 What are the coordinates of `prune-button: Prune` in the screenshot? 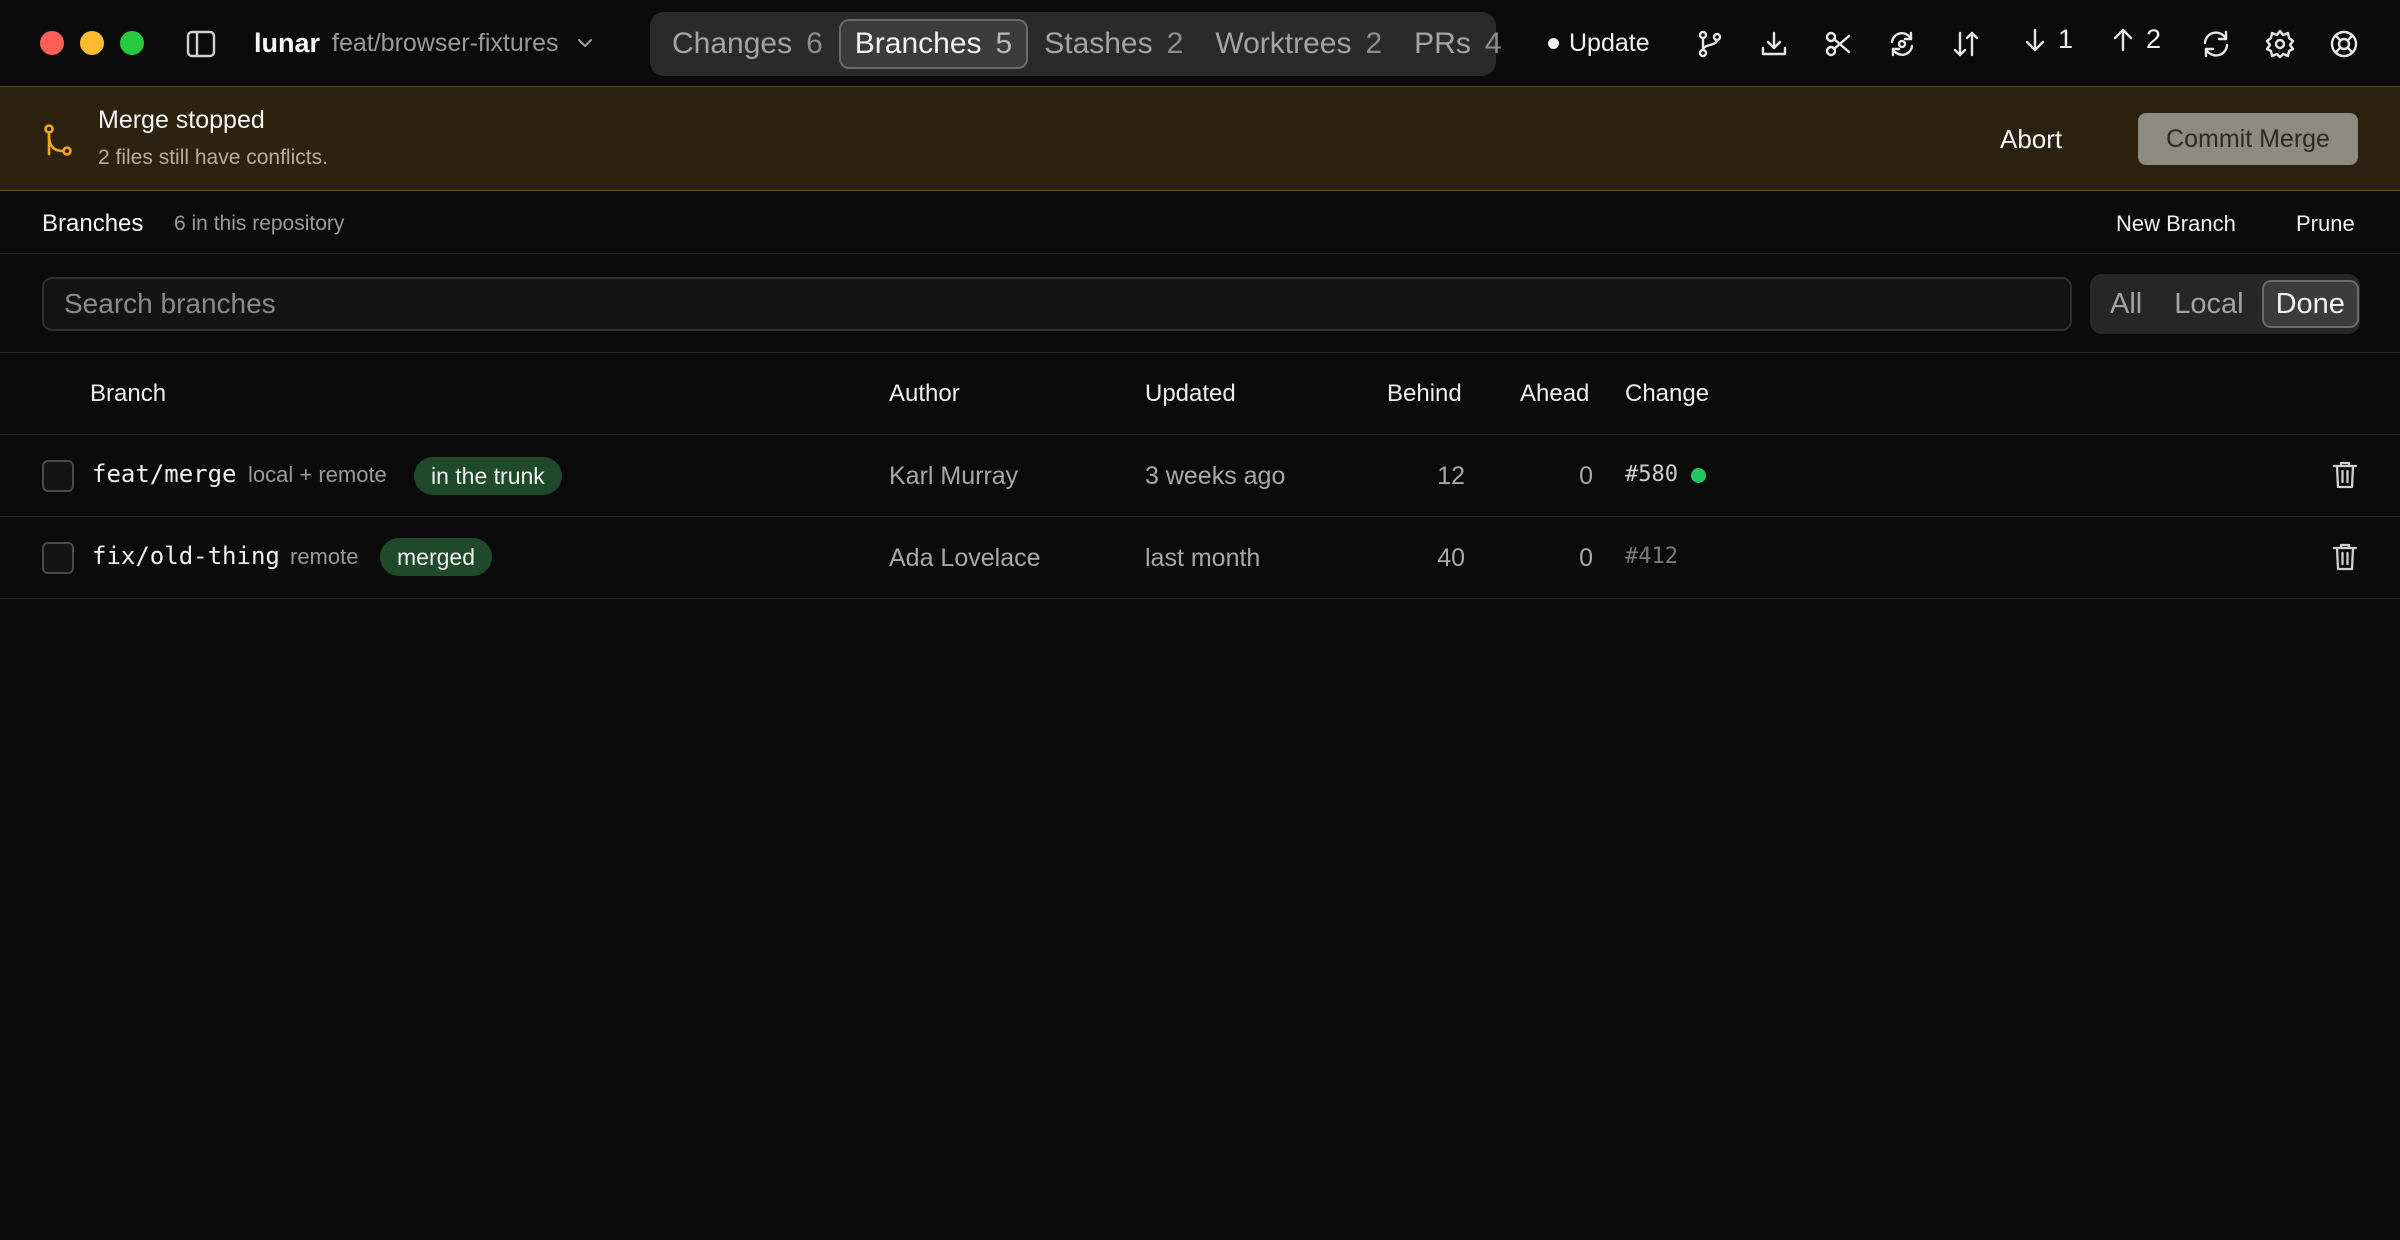 It's located at (2325, 224).